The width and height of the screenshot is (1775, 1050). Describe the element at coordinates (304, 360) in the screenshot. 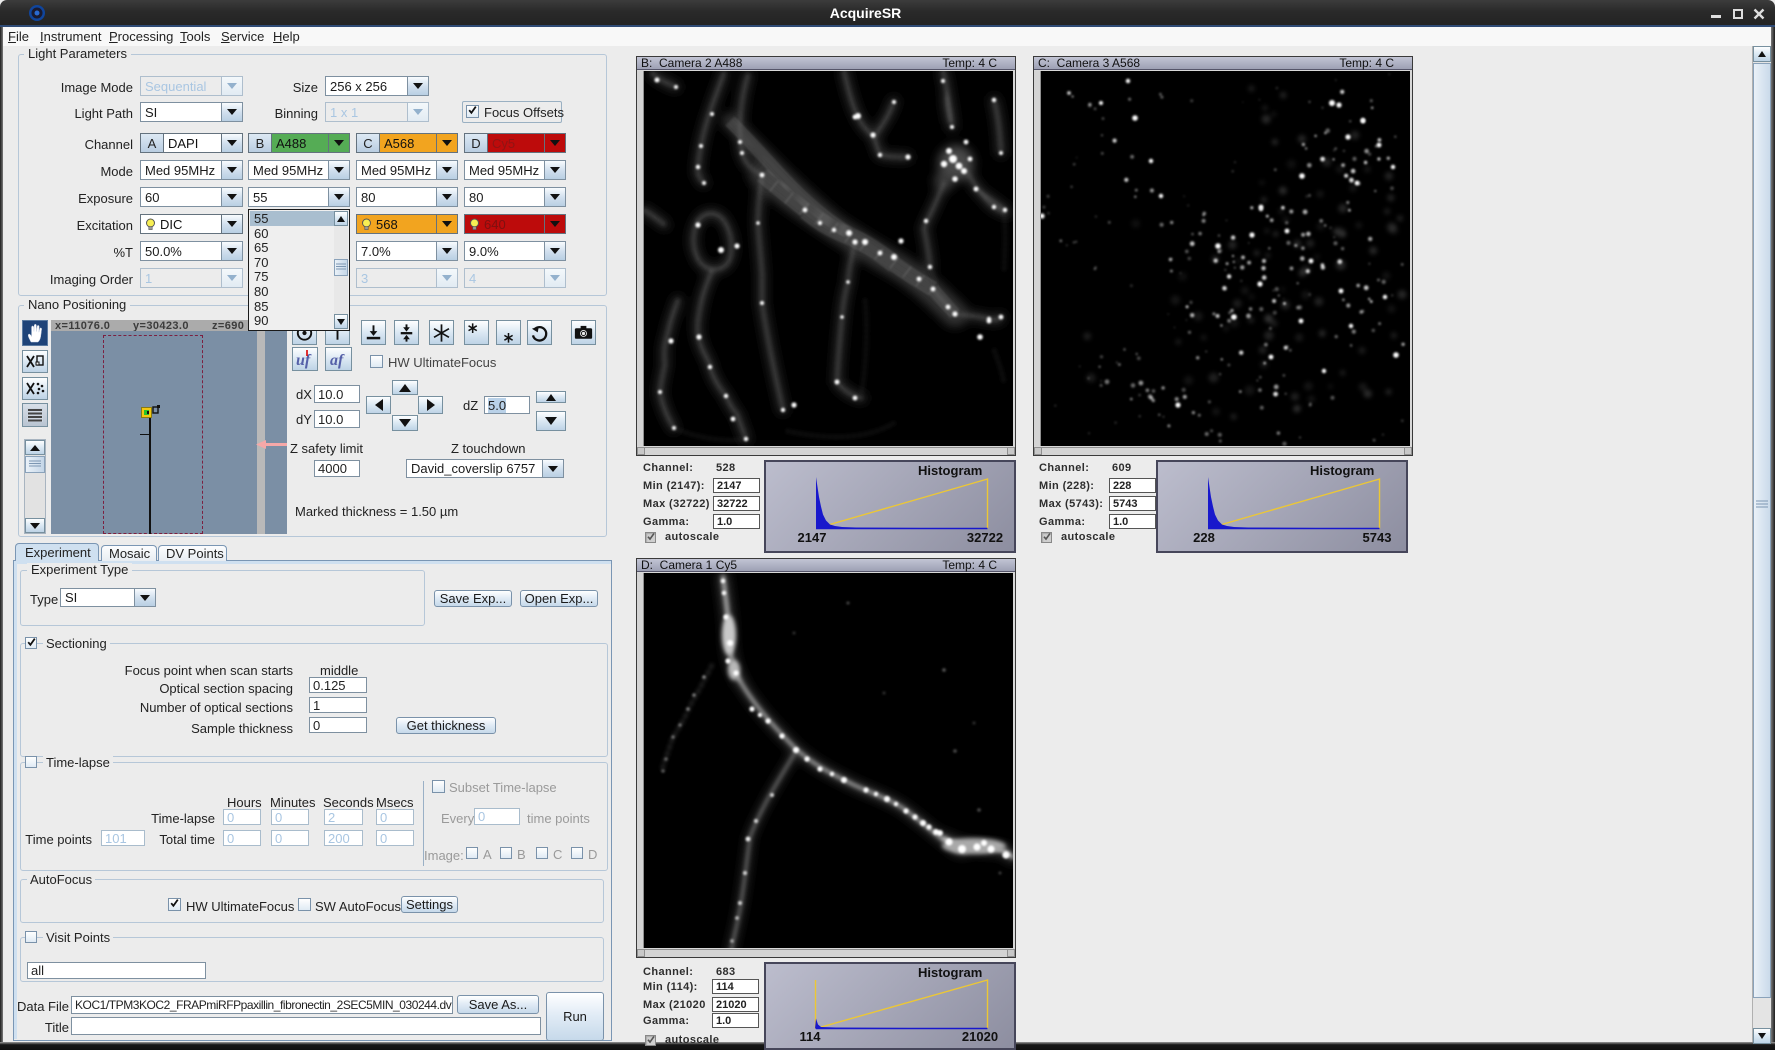

I see `svg-text: uf` at that location.